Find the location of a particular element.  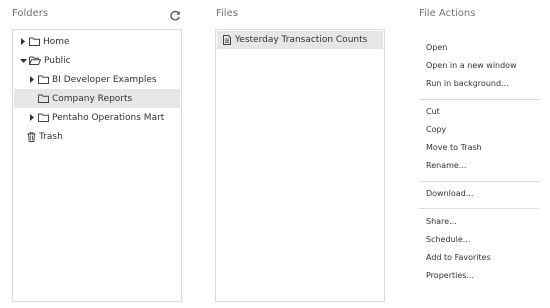

action-copy: Copy is located at coordinates (436, 129).